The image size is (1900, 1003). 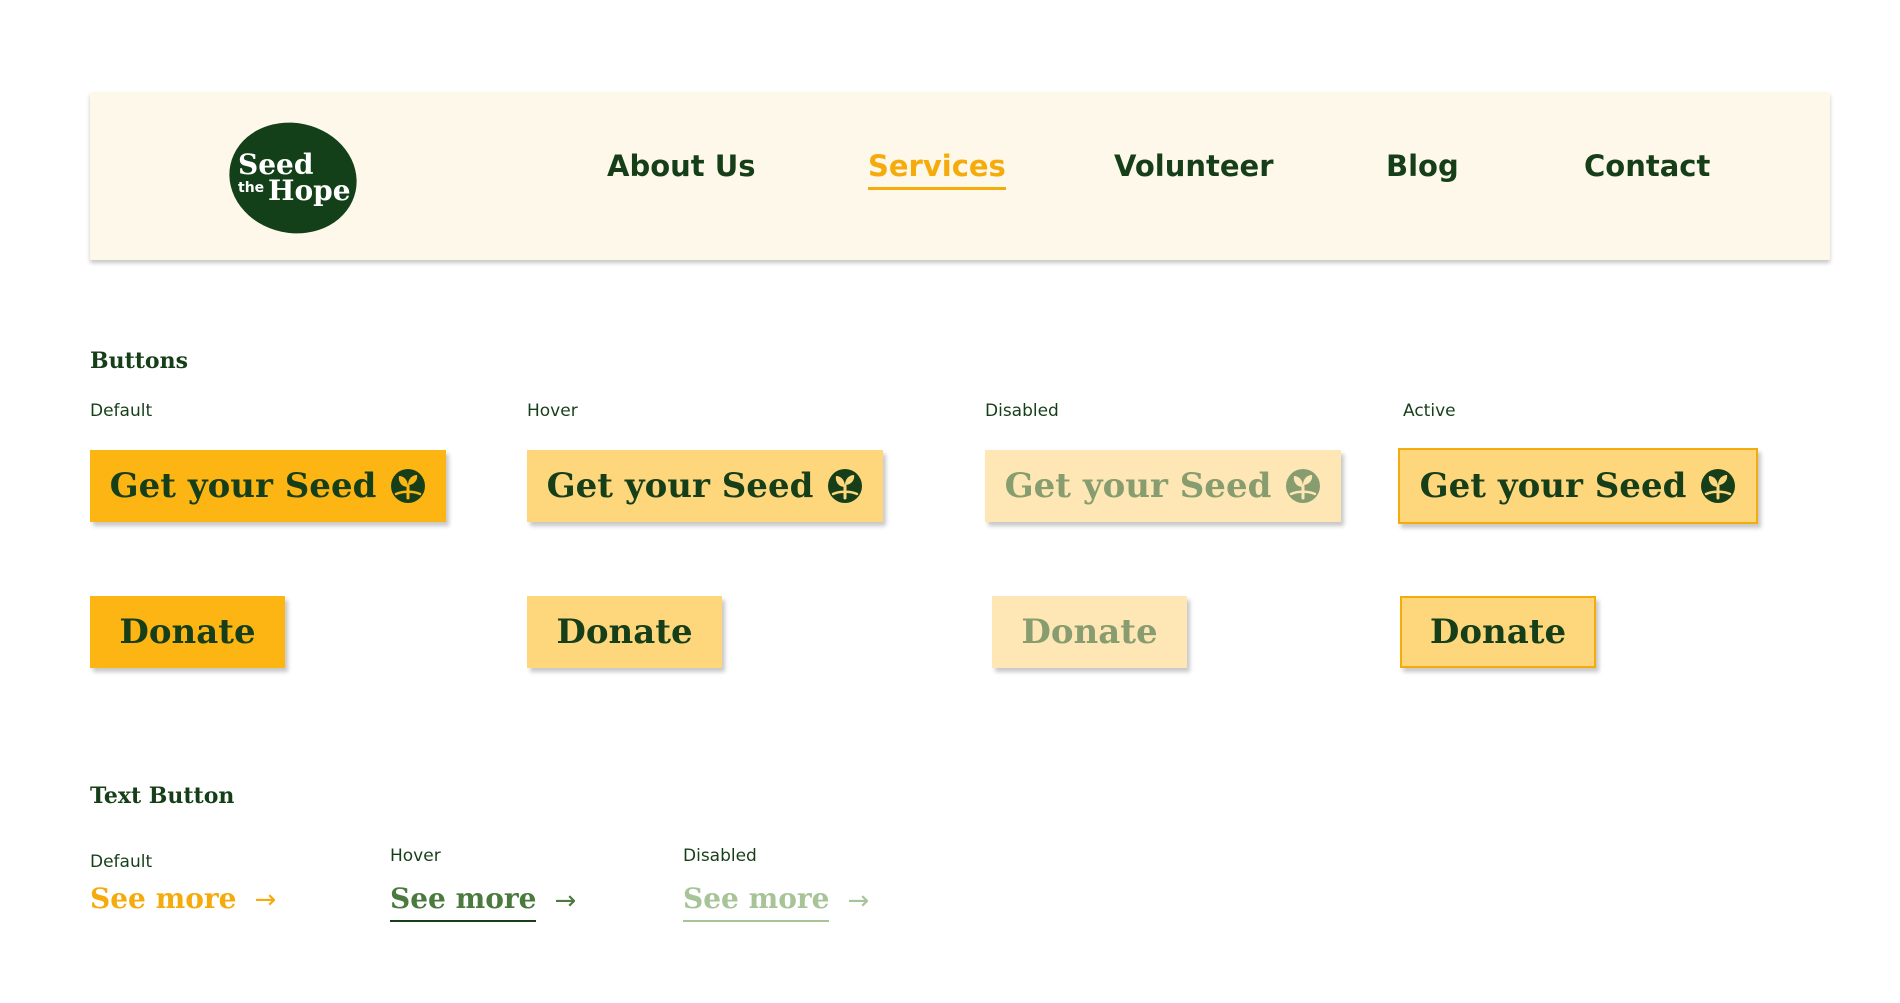 I want to click on logo-text-the: the, so click(x=251, y=188).